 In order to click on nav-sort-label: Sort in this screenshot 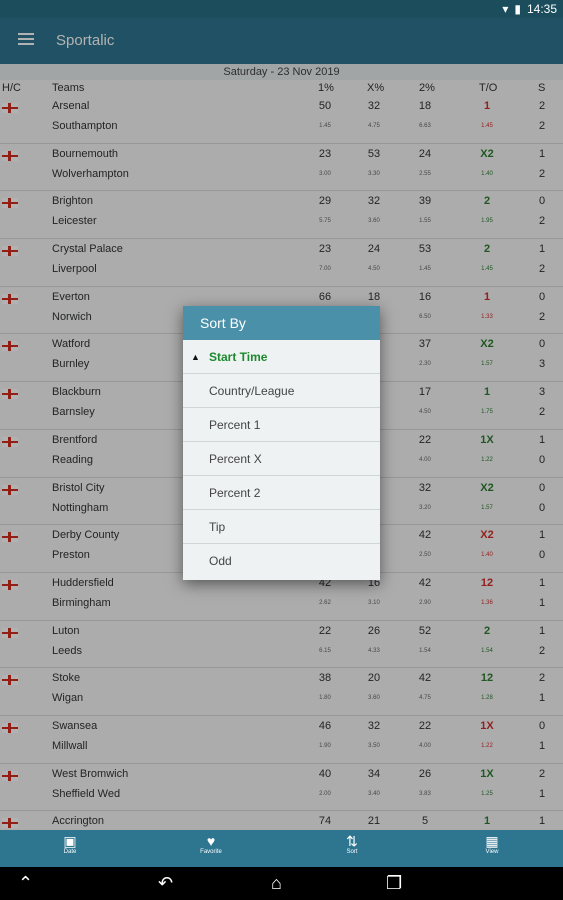, I will do `click(352, 852)`.